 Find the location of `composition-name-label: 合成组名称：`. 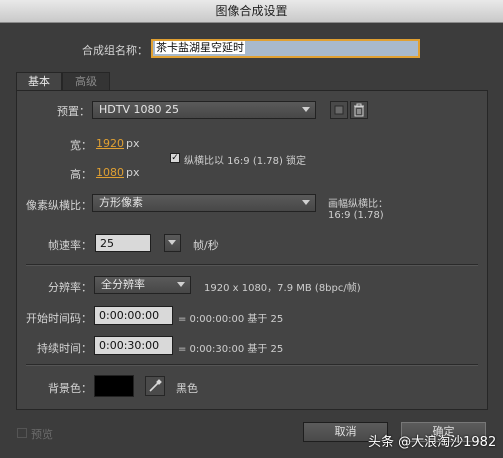

composition-name-label: 合成组名称： is located at coordinates (115, 50).